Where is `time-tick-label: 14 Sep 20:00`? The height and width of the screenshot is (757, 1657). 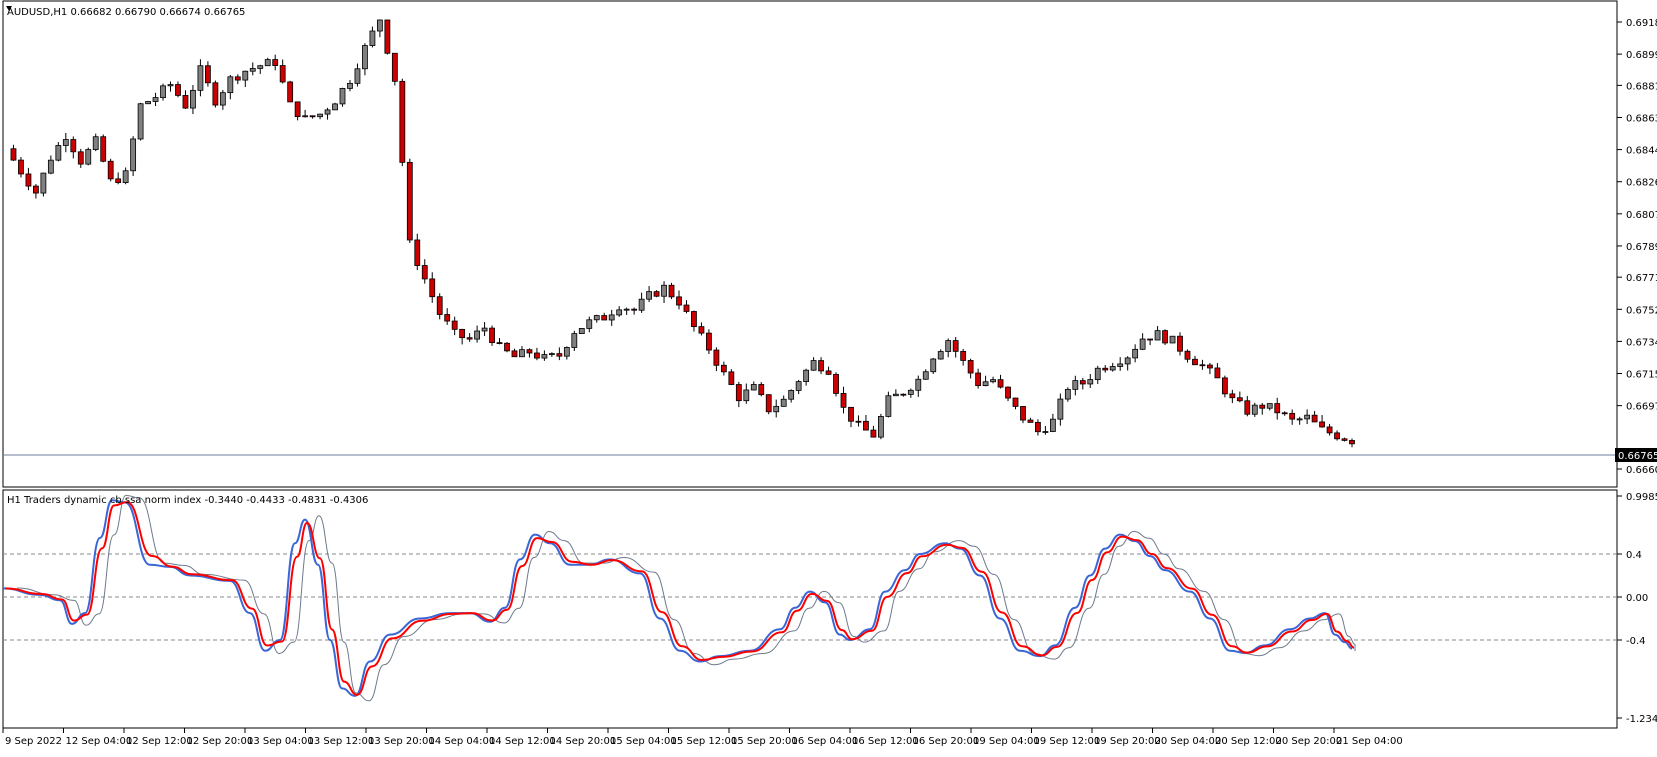
time-tick-label: 14 Sep 20:00 is located at coordinates (583, 741).